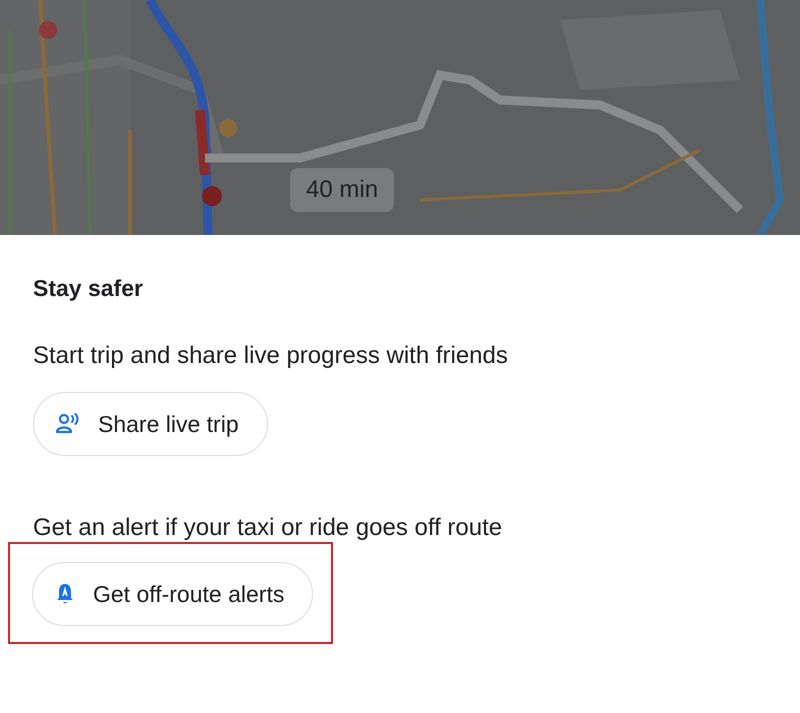  I want to click on eta-label: 40 min, so click(342, 190).